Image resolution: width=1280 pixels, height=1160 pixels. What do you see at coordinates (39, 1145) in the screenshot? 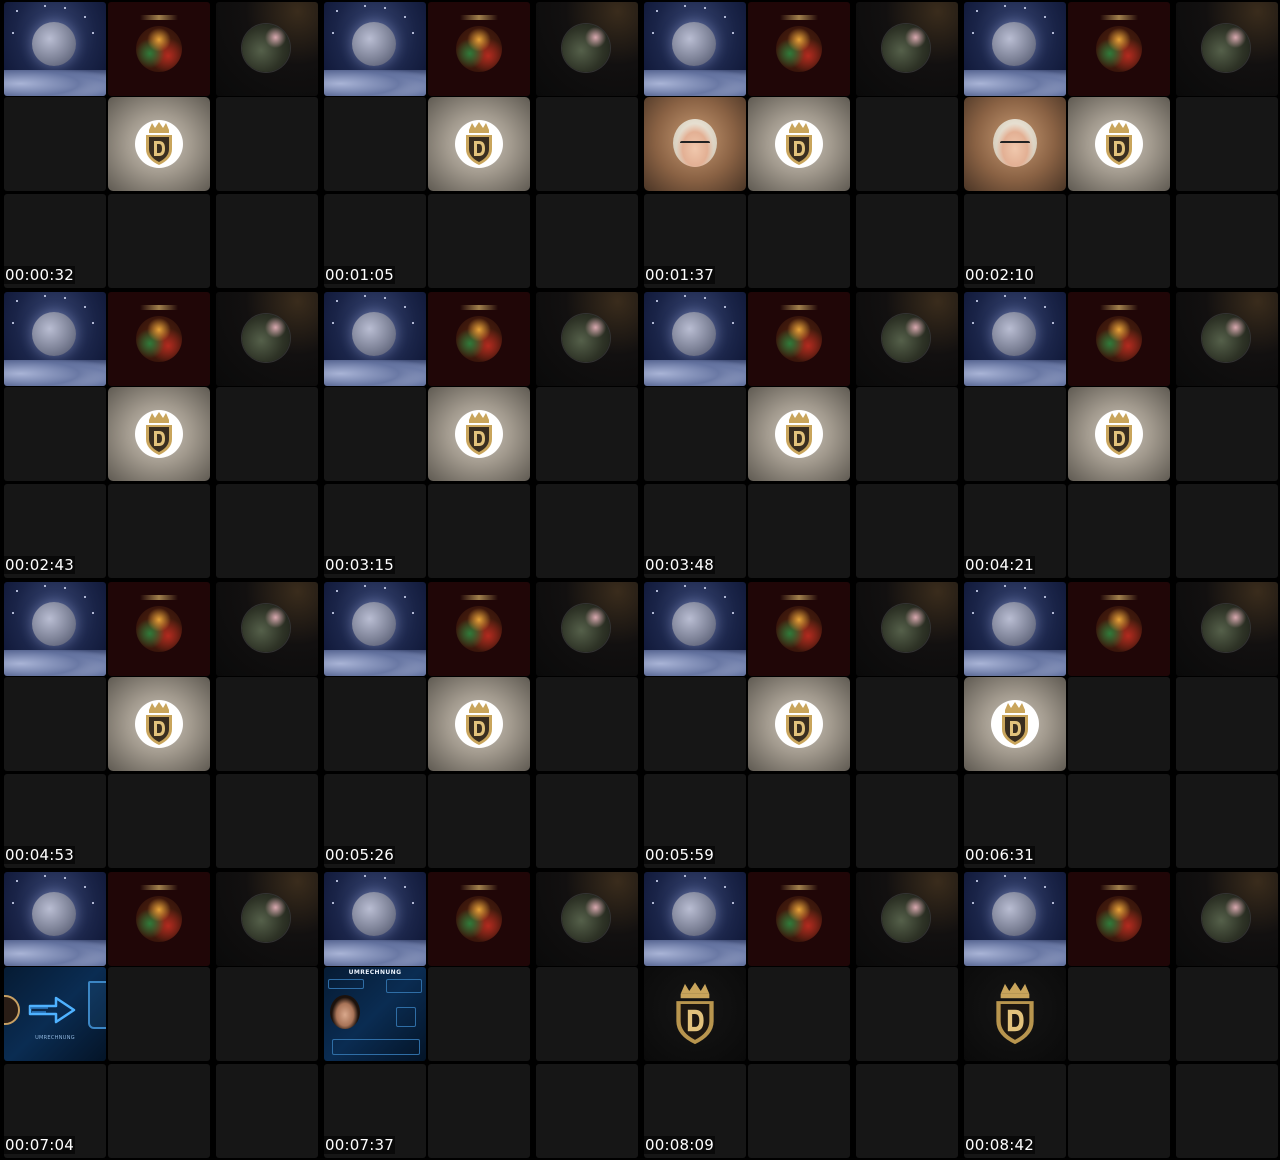
I see `timestamp-label: 00:07:04` at bounding box center [39, 1145].